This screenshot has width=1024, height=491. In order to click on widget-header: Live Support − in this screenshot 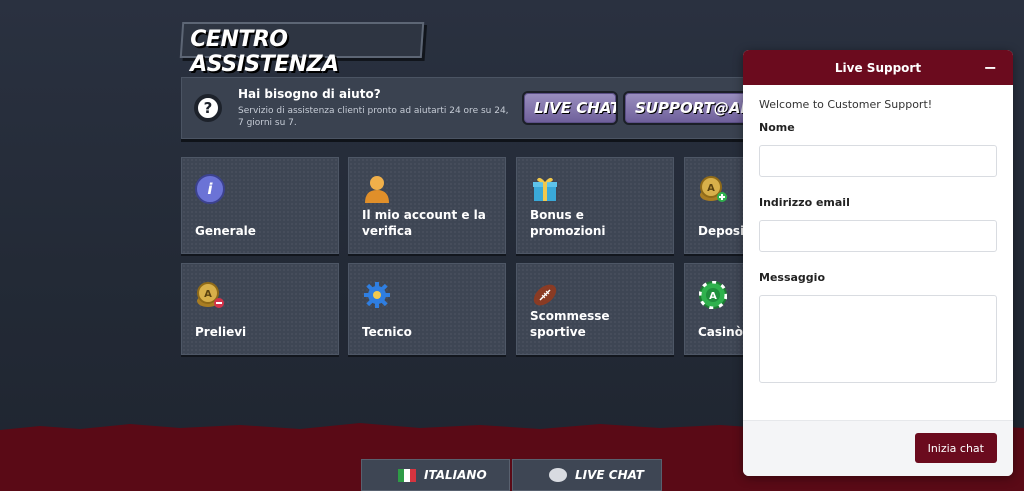, I will do `click(878, 67)`.